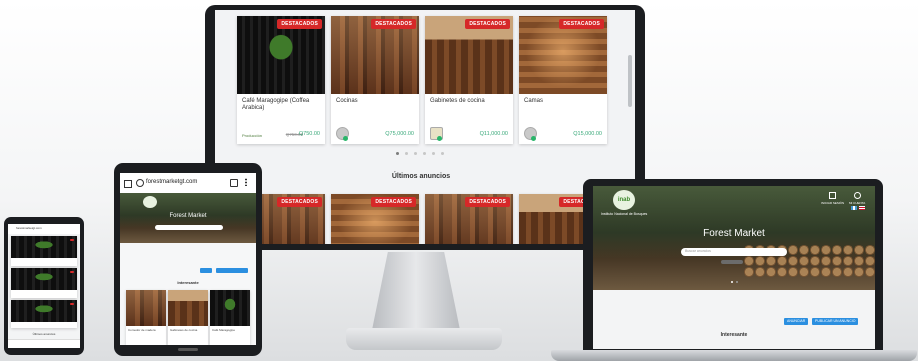 Image resolution: width=918 pixels, height=361 pixels. I want to click on product-card: Café Maragogipe, so click(230, 317).